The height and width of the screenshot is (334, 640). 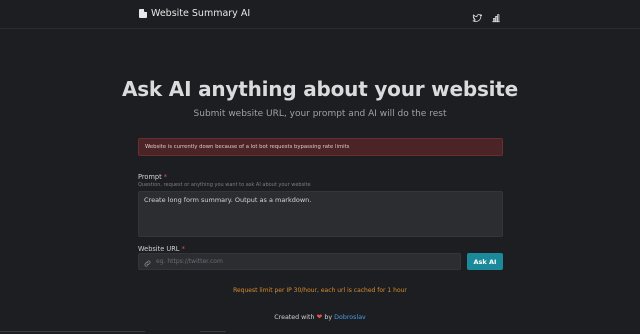 What do you see at coordinates (320, 89) in the screenshot?
I see `page-title: Ask AI anything about your website` at bounding box center [320, 89].